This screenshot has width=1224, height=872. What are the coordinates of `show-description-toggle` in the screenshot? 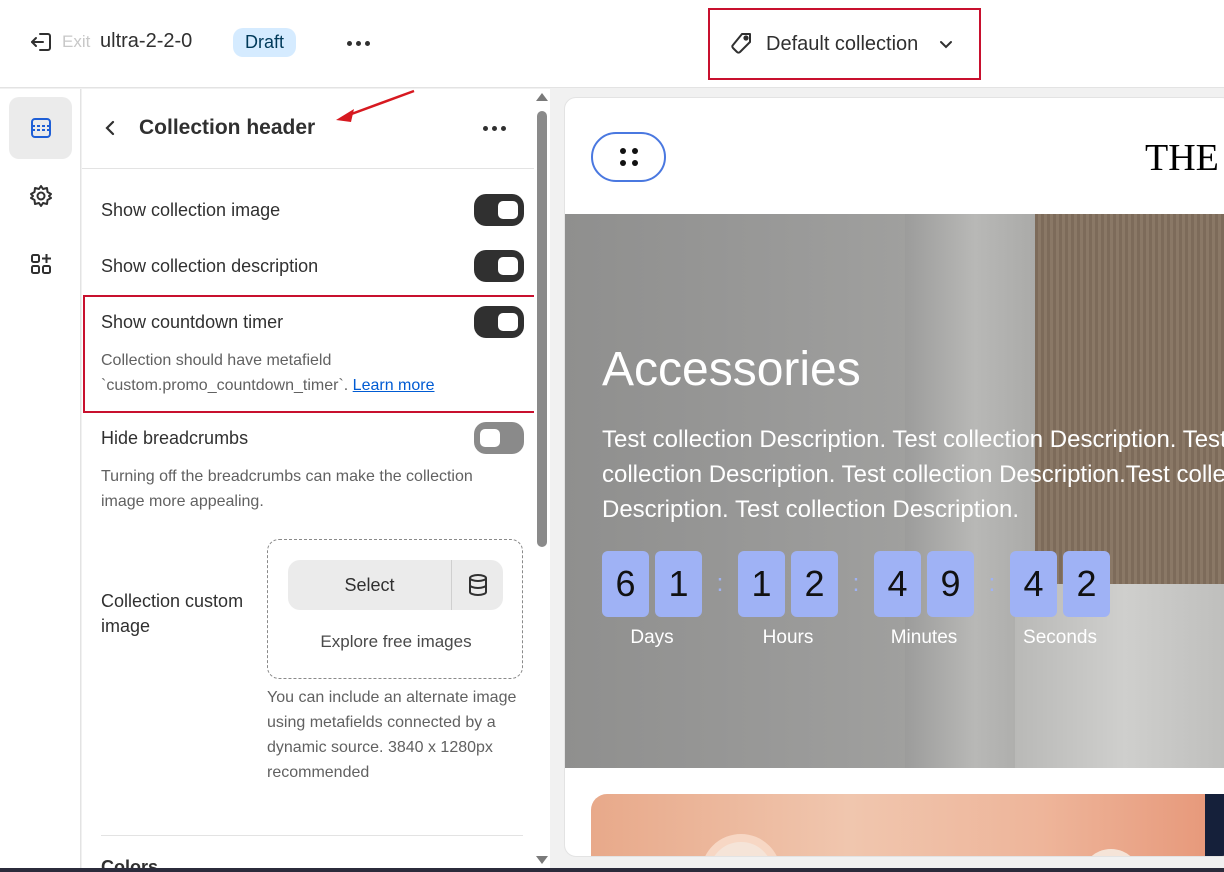 It's located at (499, 266).